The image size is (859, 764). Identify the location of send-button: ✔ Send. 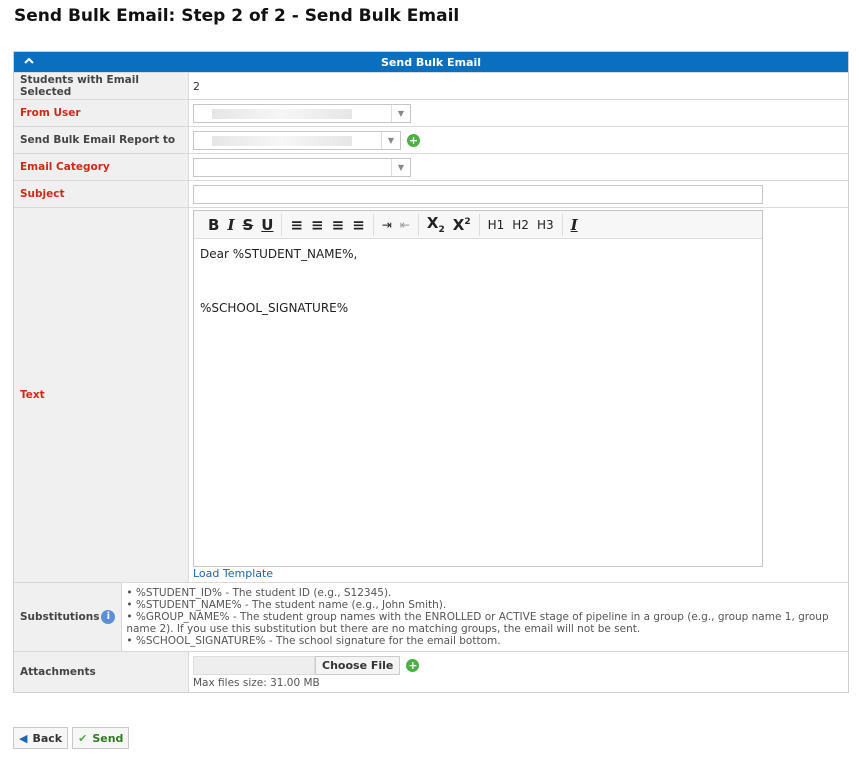
(101, 738).